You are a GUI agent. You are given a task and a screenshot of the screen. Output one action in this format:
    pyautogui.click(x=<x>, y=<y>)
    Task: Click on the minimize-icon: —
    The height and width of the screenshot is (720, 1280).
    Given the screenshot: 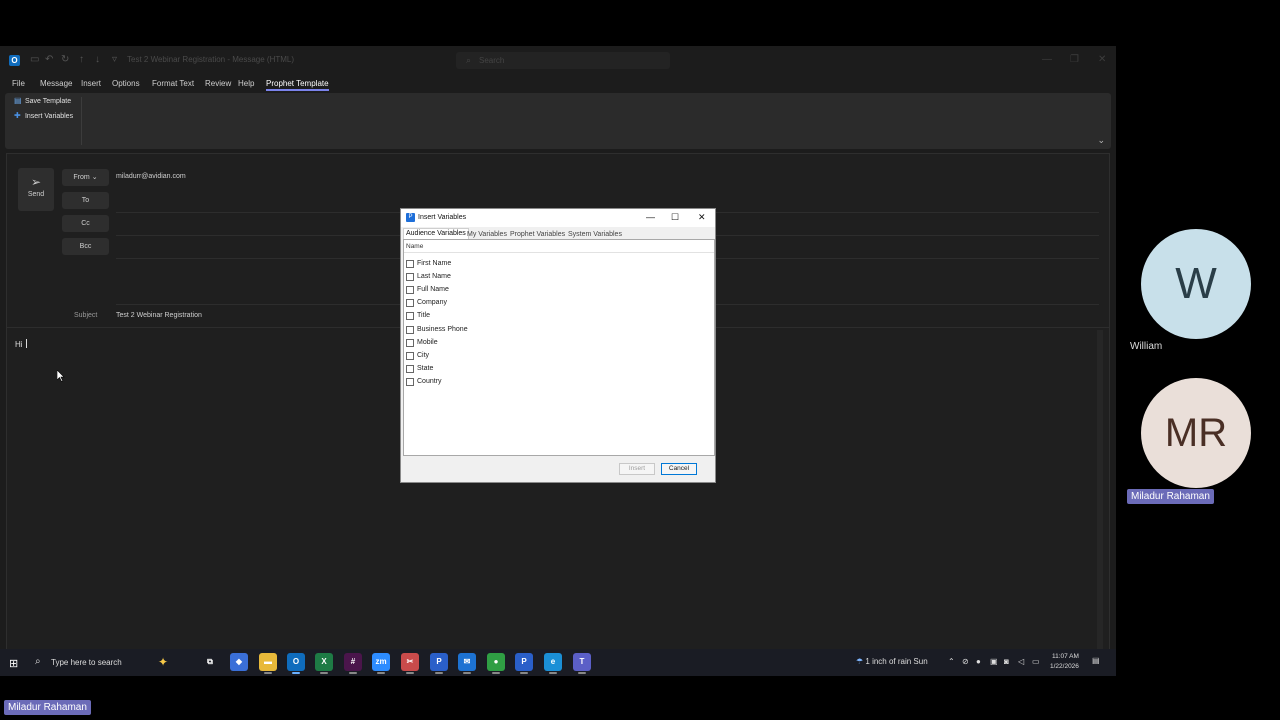 What is the action you would take?
    pyautogui.click(x=1047, y=59)
    